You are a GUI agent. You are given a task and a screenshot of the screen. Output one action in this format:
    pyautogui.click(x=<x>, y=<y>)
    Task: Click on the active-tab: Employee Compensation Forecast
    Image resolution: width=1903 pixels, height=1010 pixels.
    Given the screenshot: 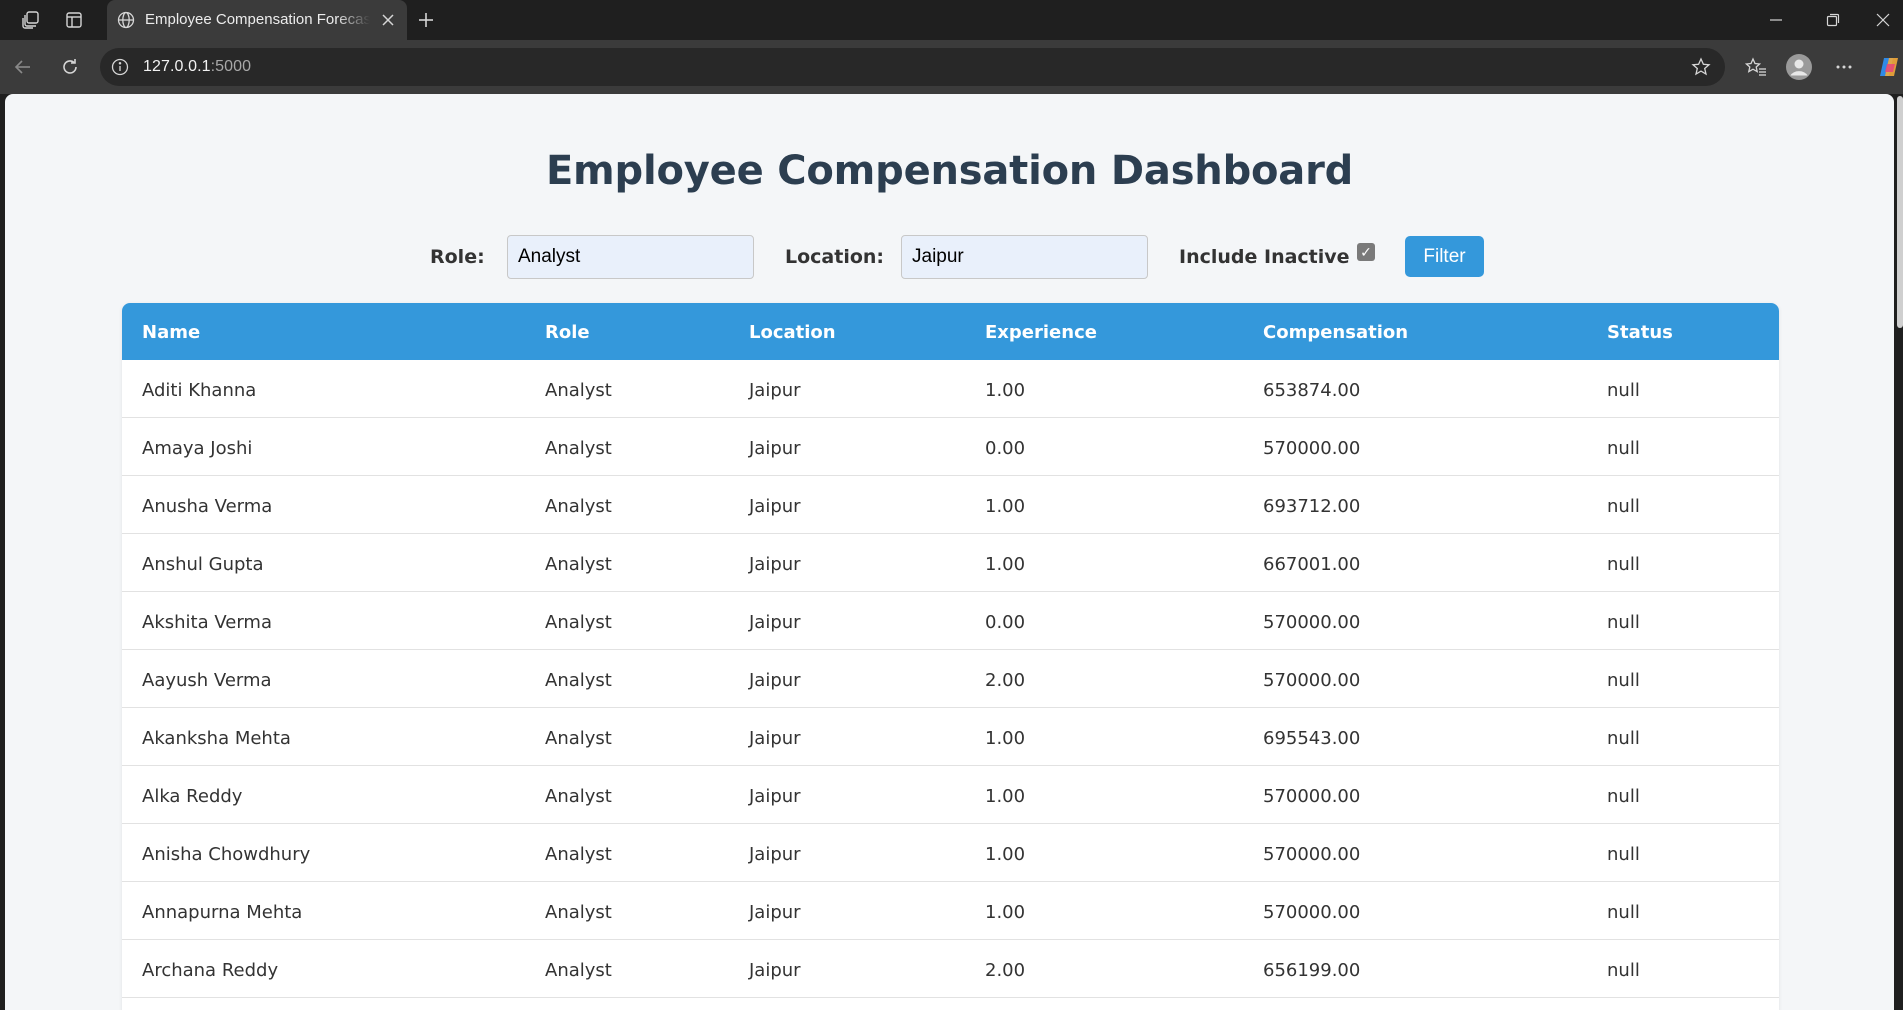 What is the action you would take?
    pyautogui.click(x=257, y=20)
    